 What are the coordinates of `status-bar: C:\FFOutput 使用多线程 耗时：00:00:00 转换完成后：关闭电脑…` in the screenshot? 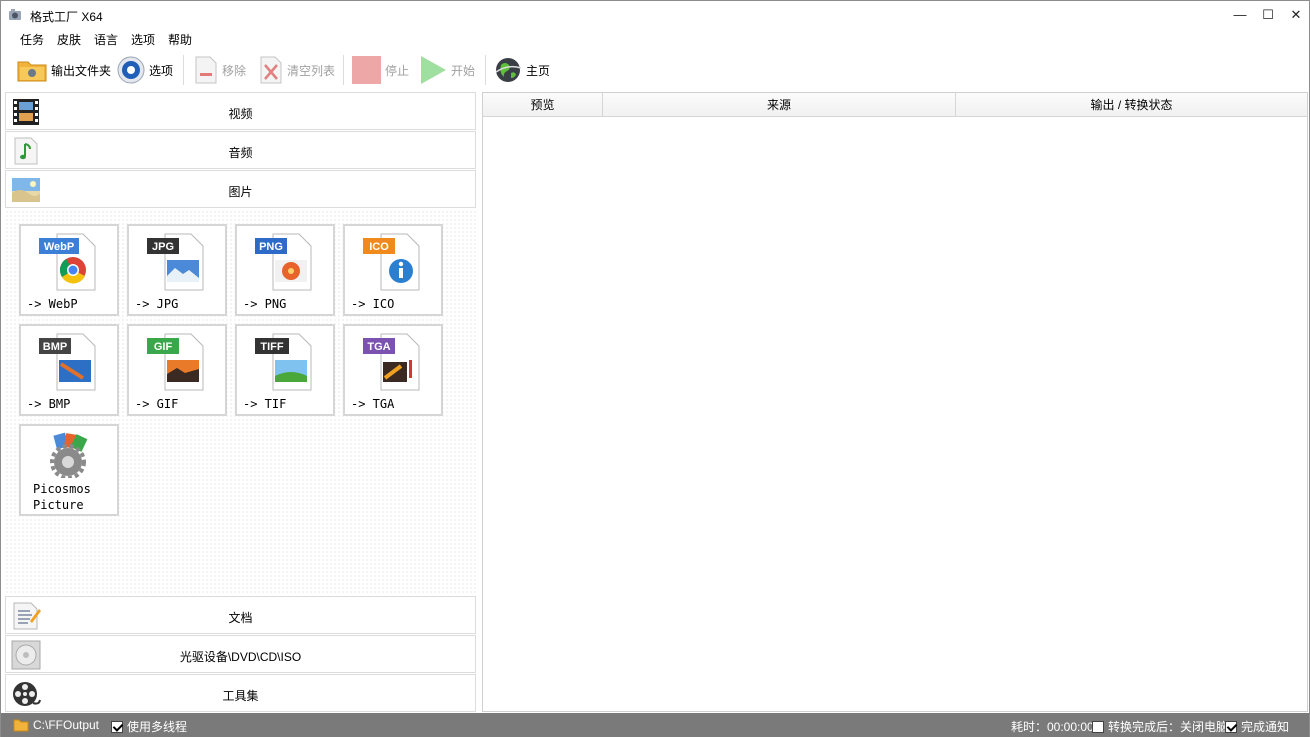 It's located at (655, 725).